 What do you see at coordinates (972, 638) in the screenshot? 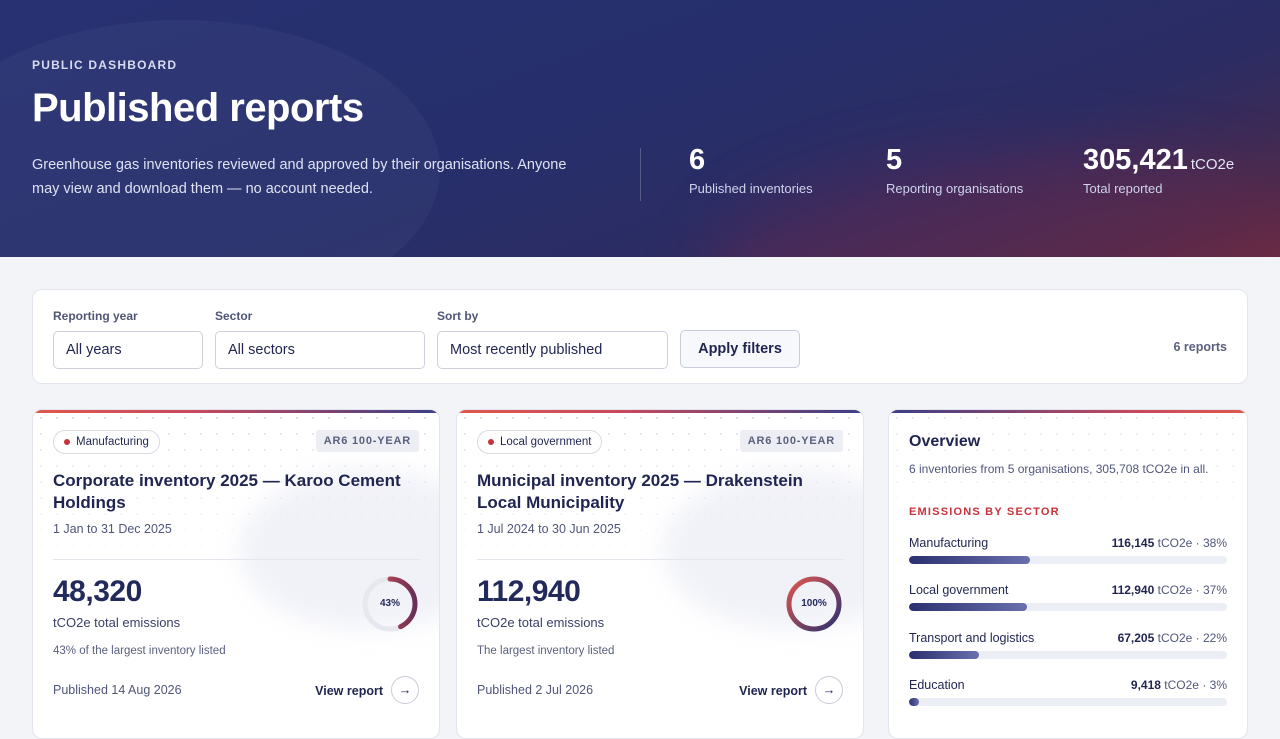
I see `sector-name: Transport and logistics` at bounding box center [972, 638].